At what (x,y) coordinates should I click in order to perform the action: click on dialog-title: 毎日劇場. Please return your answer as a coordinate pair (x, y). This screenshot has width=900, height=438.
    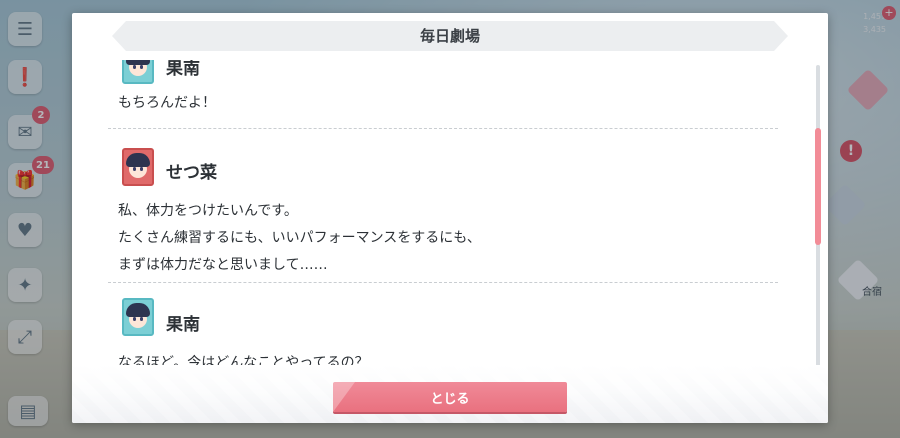
    Looking at the image, I should click on (449, 36).